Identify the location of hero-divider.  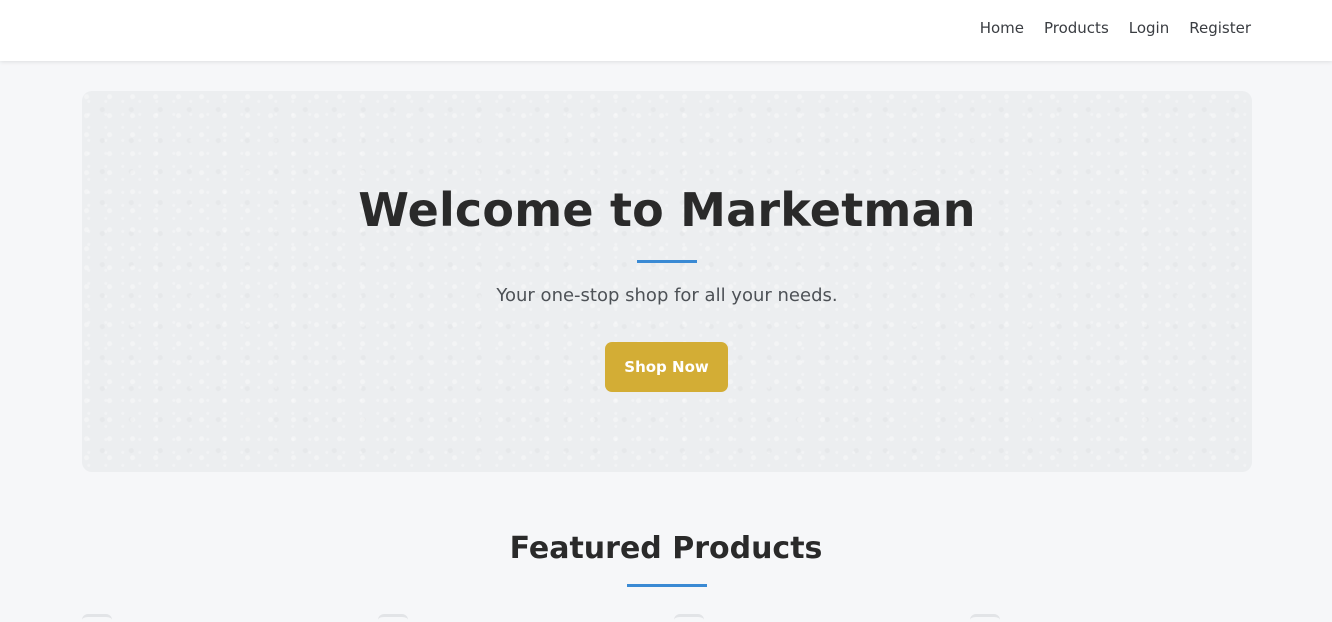
(667, 261).